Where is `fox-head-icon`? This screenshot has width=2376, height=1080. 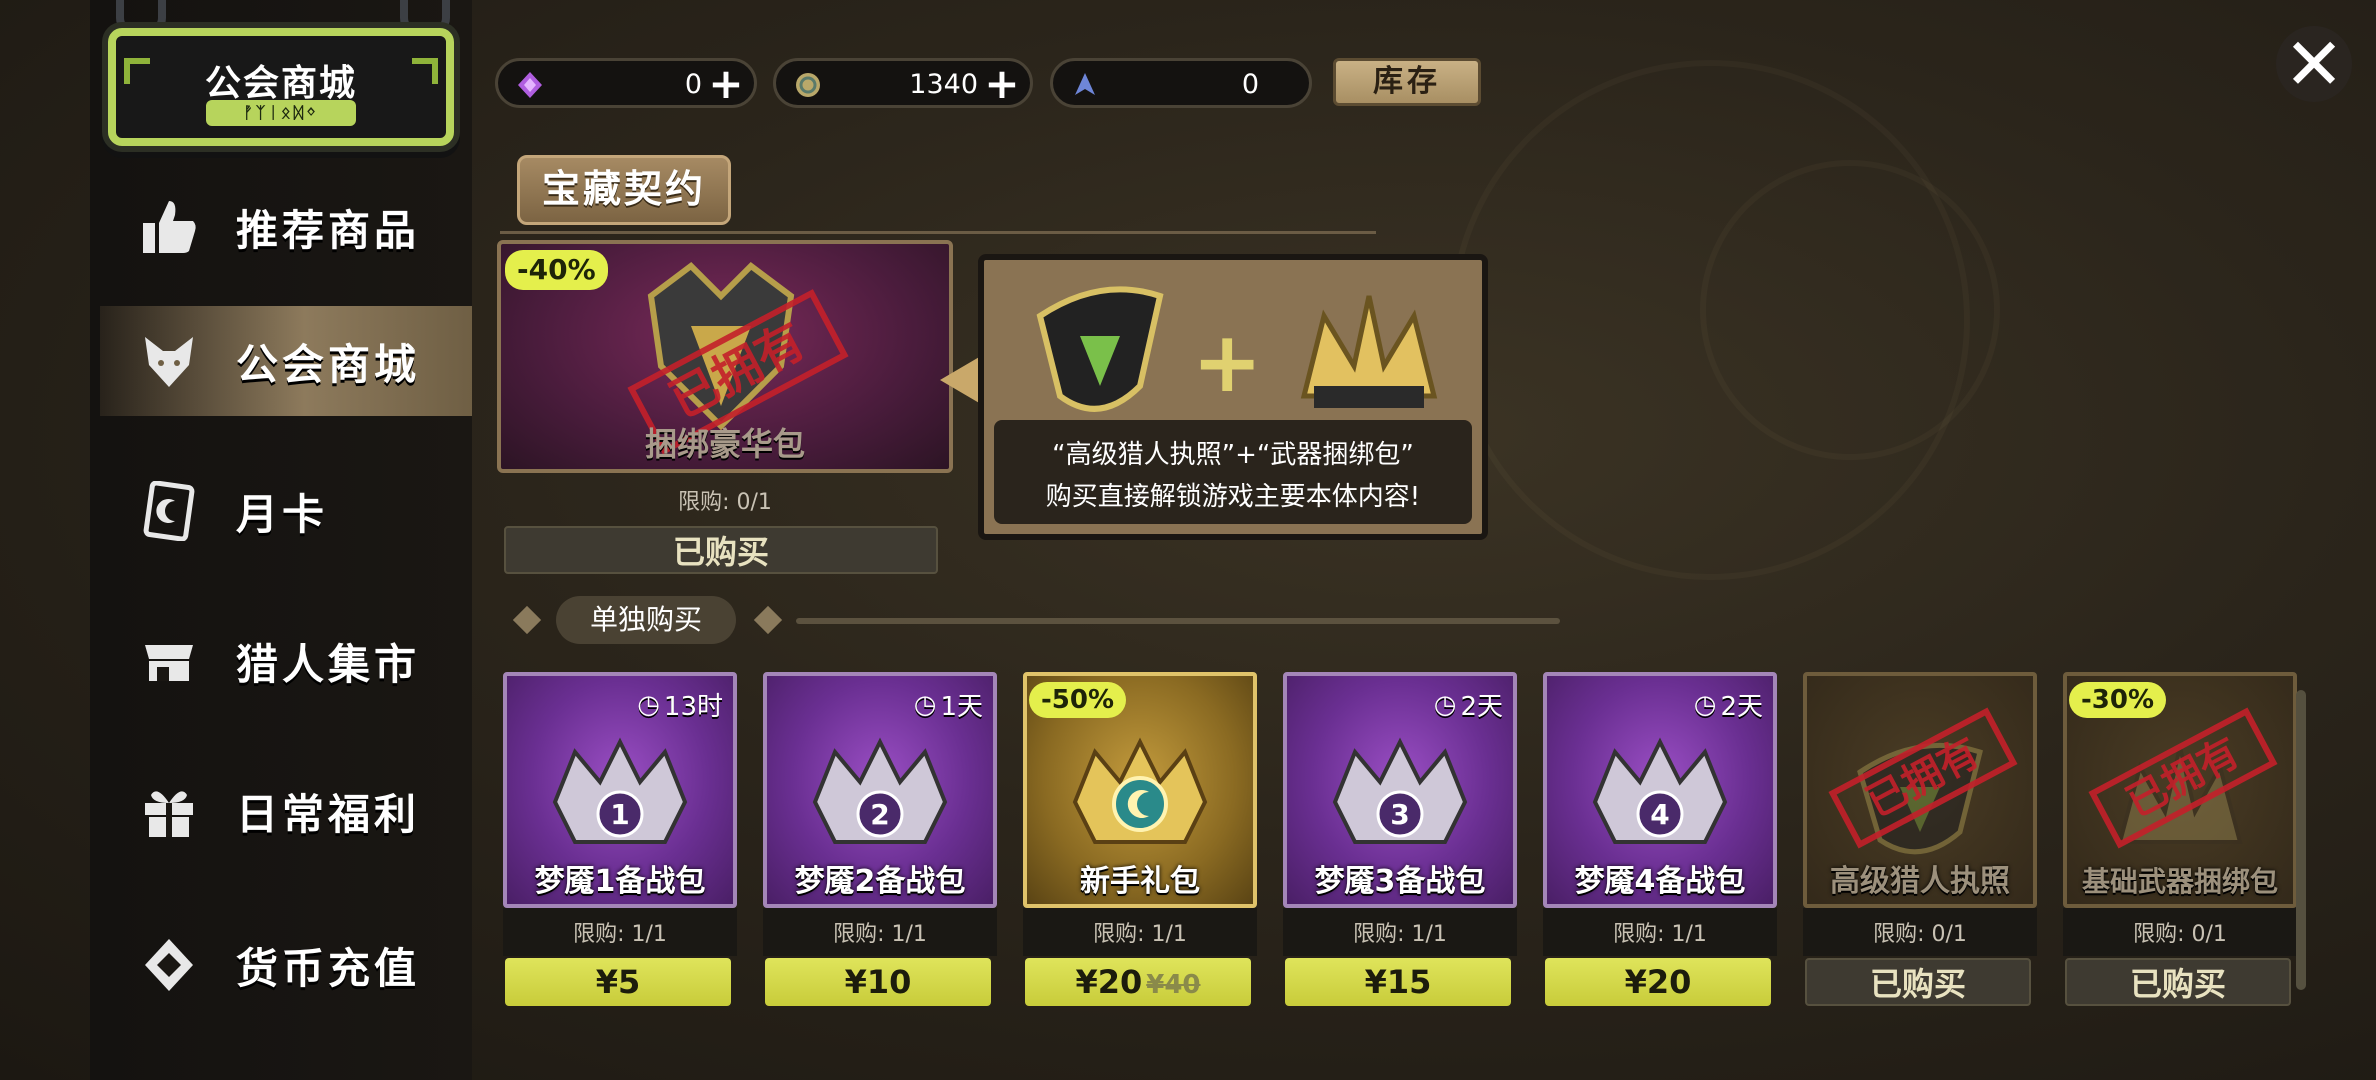
fox-head-icon is located at coordinates (169, 361).